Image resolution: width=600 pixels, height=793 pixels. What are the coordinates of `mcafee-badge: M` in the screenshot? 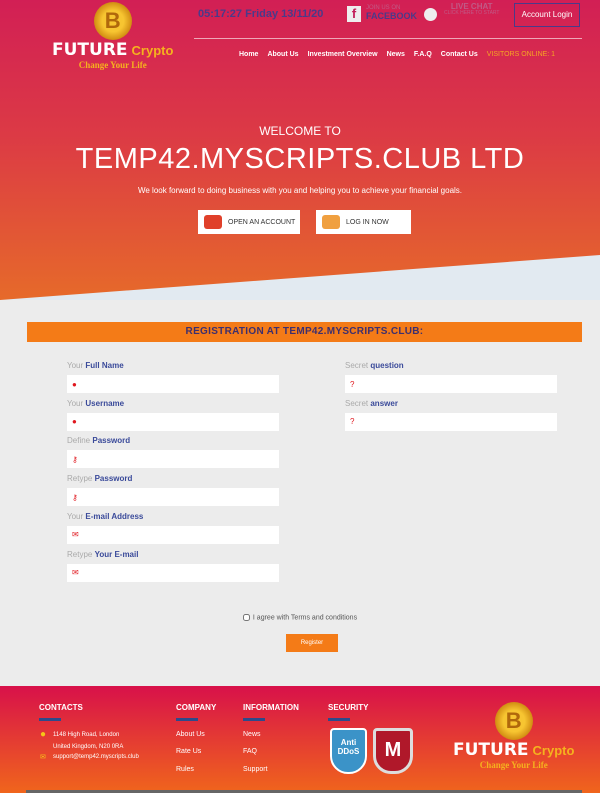 It's located at (393, 751).